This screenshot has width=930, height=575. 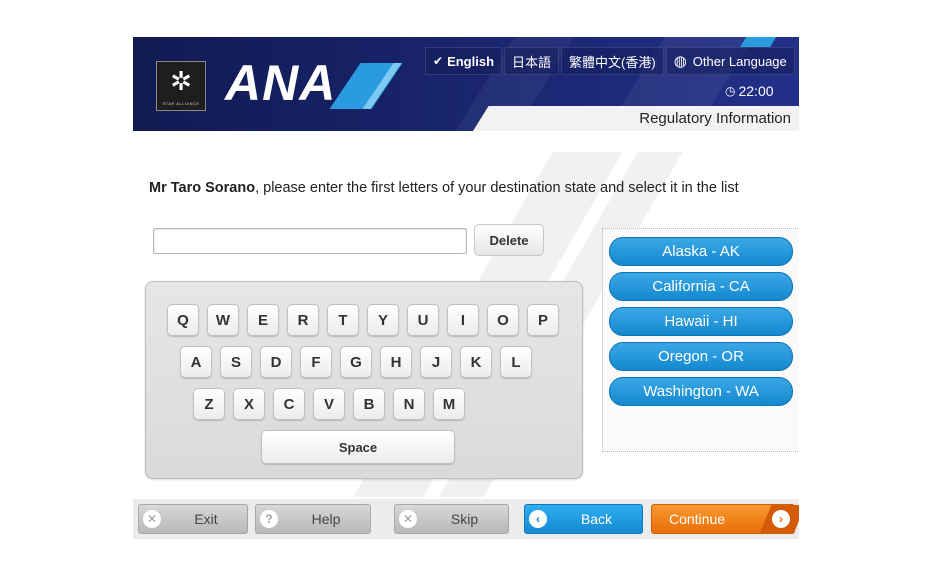 I want to click on star-icon: ✲, so click(x=181, y=81).